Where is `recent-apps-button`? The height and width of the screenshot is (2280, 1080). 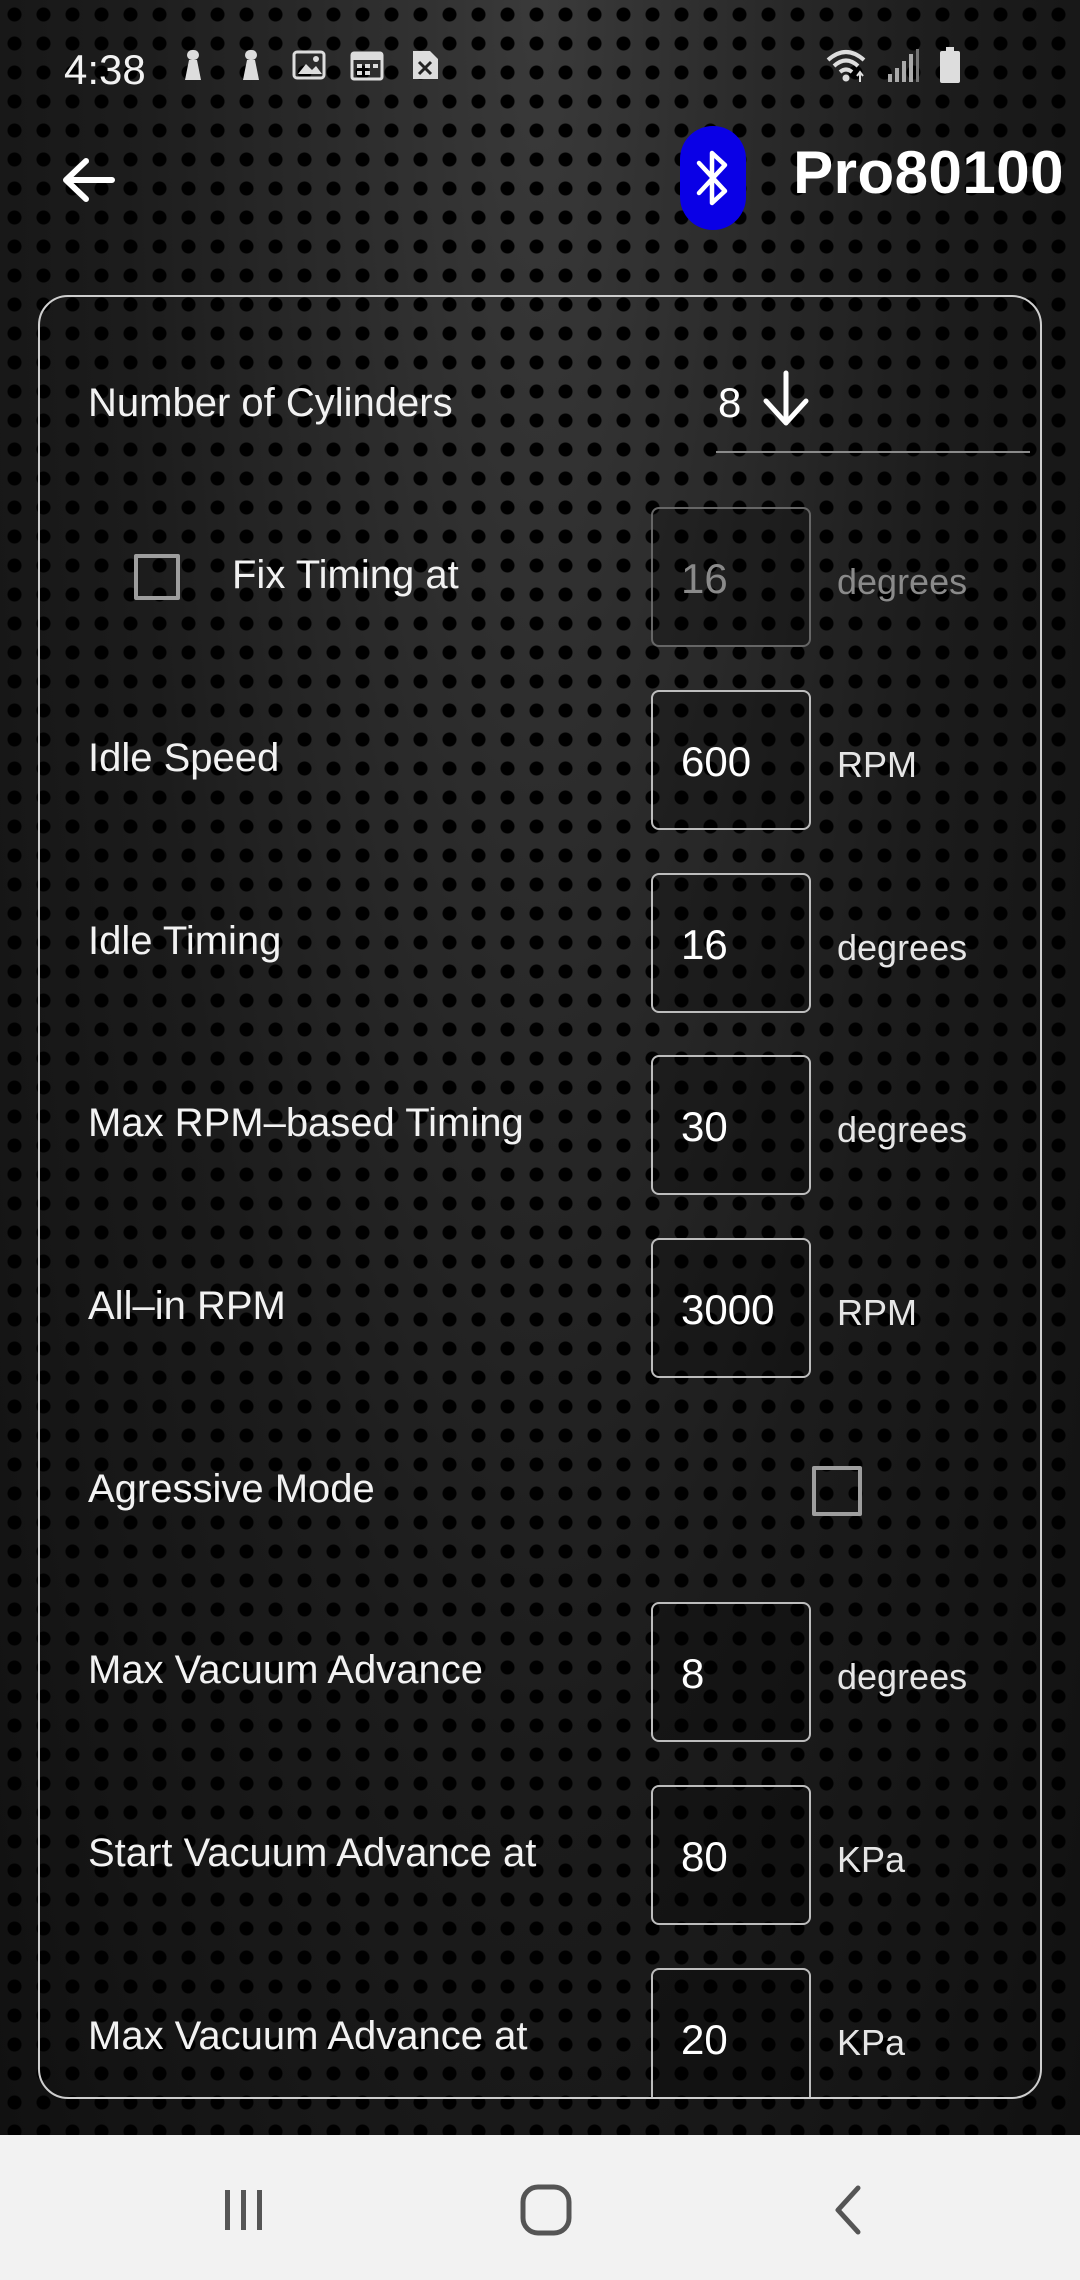 recent-apps-button is located at coordinates (244, 2210).